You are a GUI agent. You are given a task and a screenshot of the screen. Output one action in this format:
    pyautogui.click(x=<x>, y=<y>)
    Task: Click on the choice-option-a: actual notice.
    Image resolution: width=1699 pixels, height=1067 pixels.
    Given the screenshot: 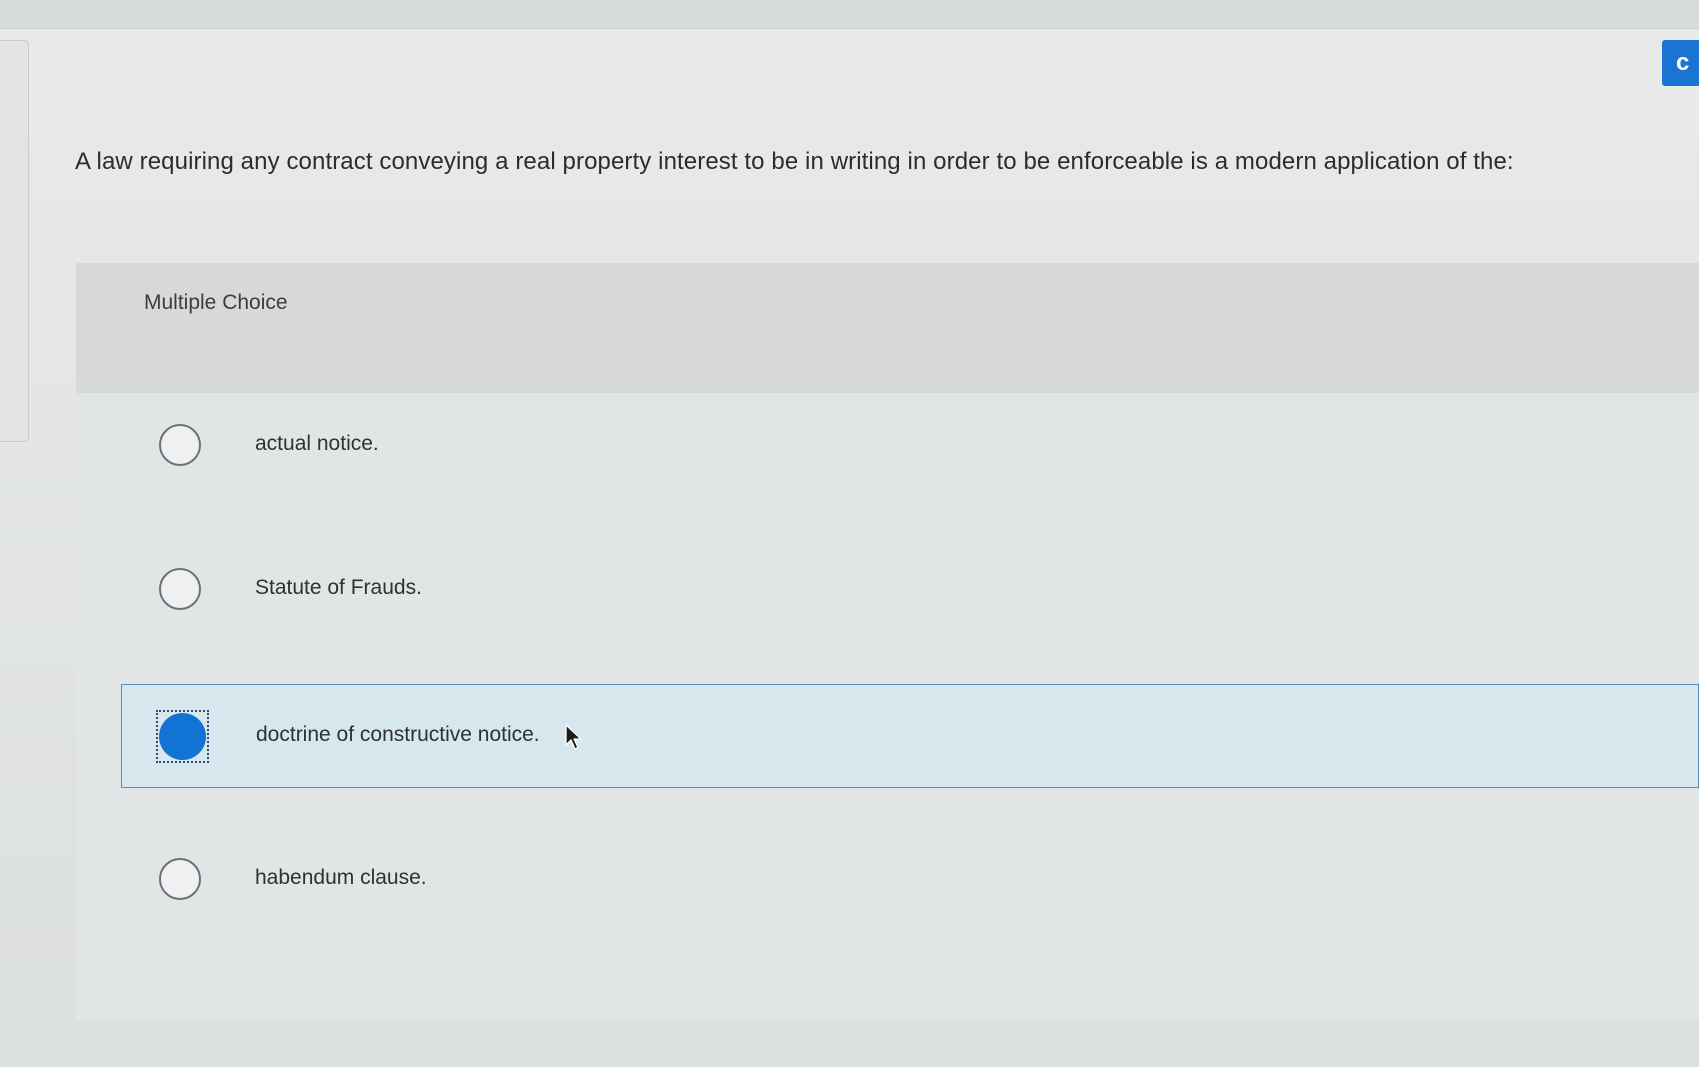 What is the action you would take?
    pyautogui.click(x=910, y=446)
    